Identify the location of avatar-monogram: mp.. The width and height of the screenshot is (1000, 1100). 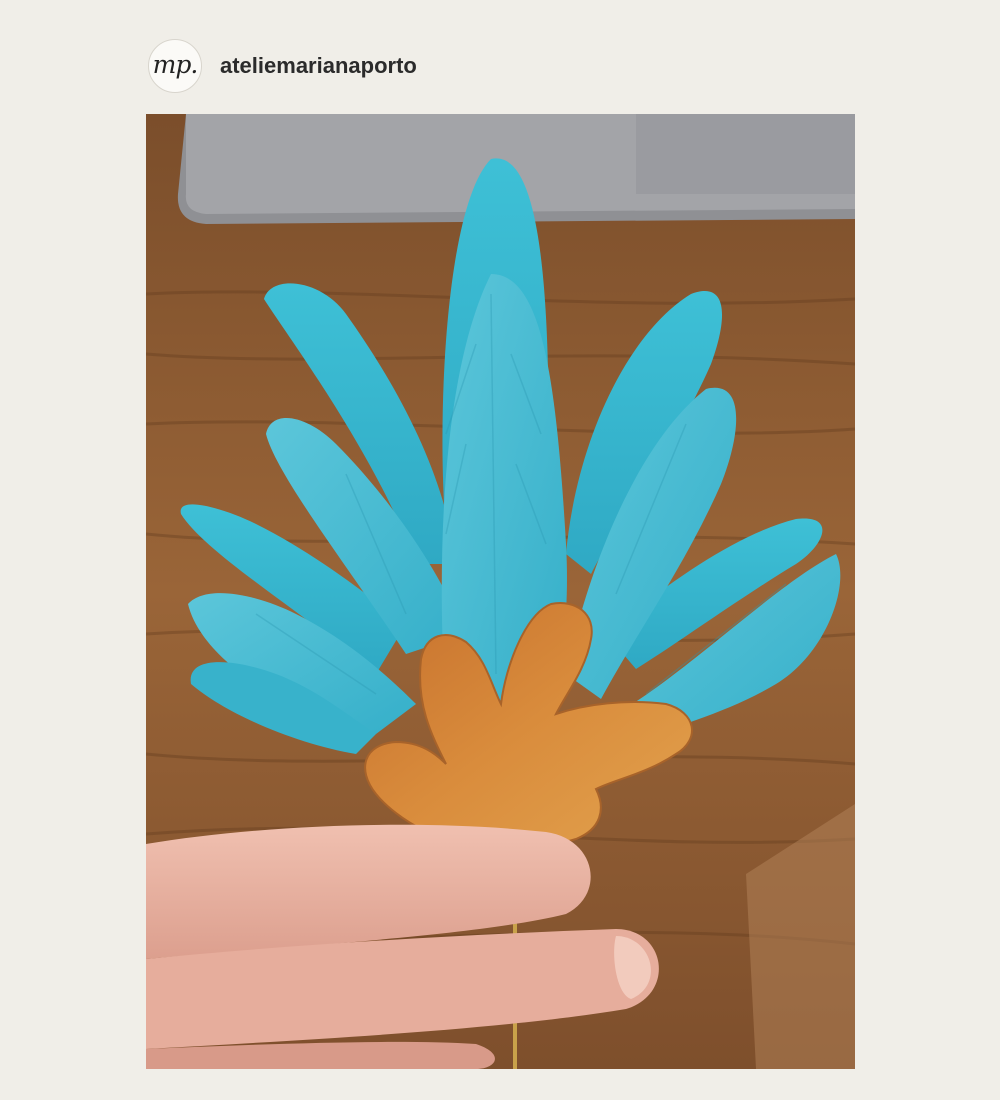
(175, 64).